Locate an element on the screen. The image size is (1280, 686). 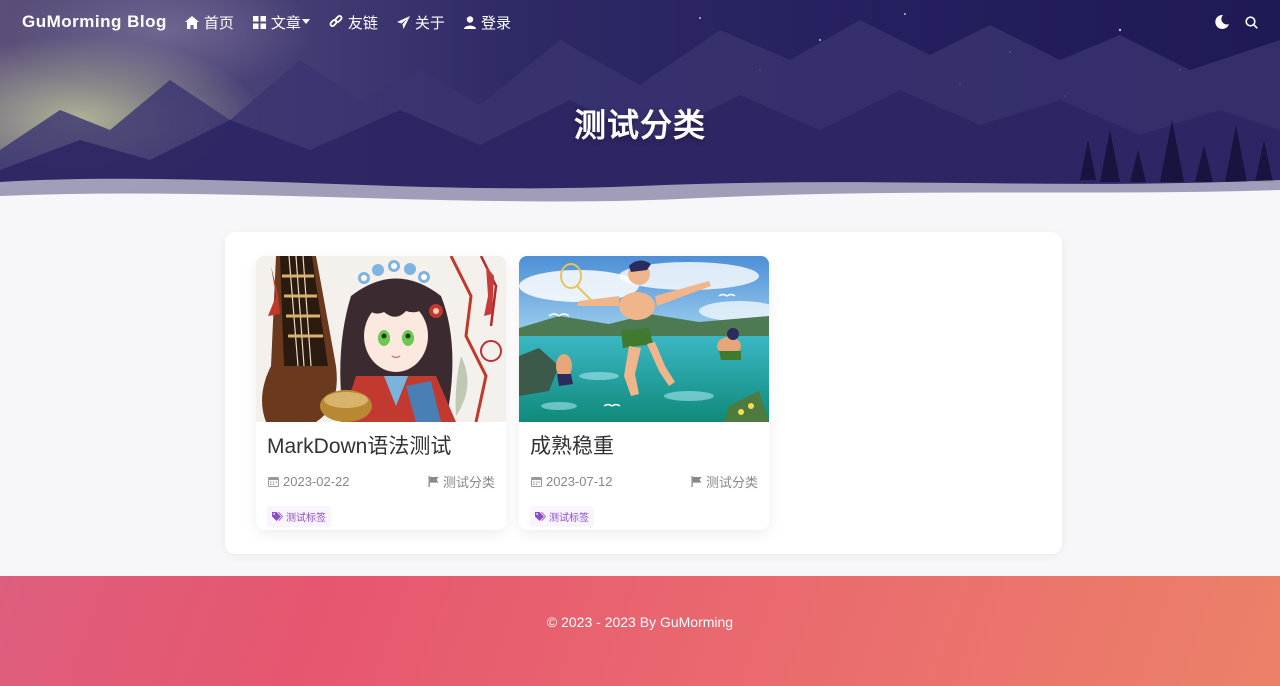
nav-item-friend-links: 友链 is located at coordinates (353, 22).